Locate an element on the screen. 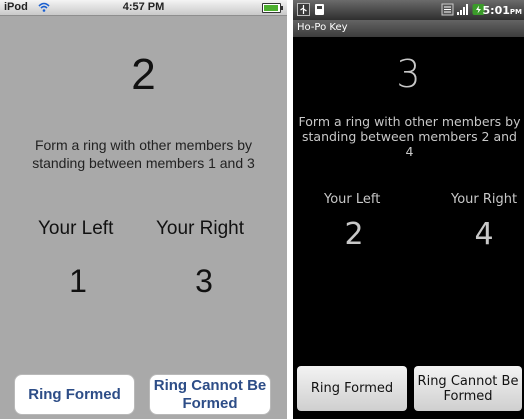 This screenshot has height=419, width=524. member-number: 3 is located at coordinates (408, 74).